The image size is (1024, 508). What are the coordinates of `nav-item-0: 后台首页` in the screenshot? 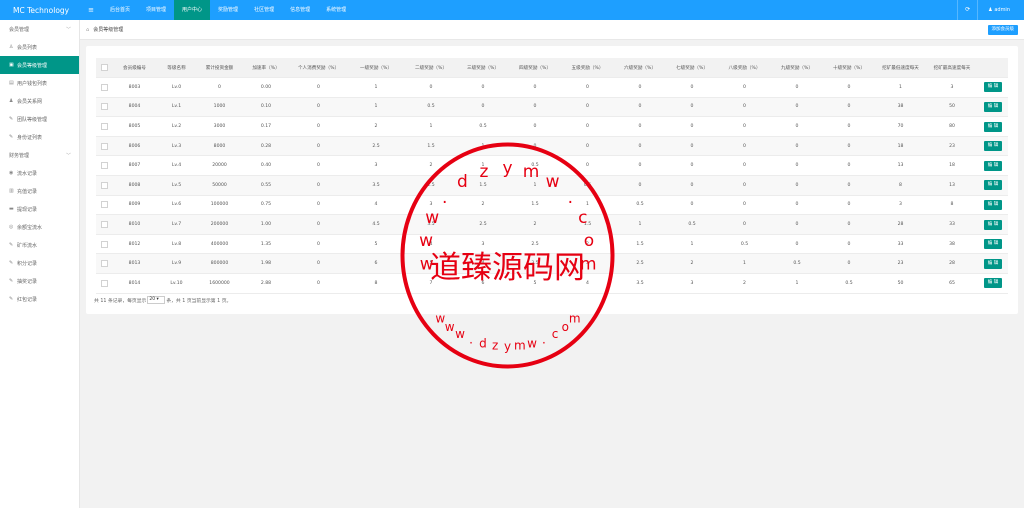 It's located at (120, 10).